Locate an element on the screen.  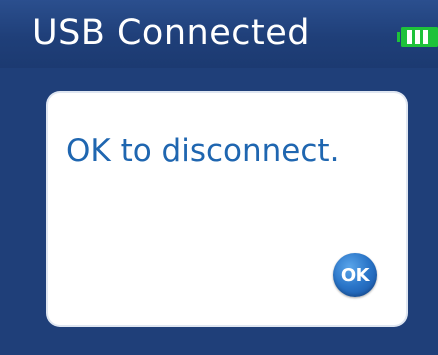
disconnect-message: OK to disconnect. is located at coordinates (203, 151).